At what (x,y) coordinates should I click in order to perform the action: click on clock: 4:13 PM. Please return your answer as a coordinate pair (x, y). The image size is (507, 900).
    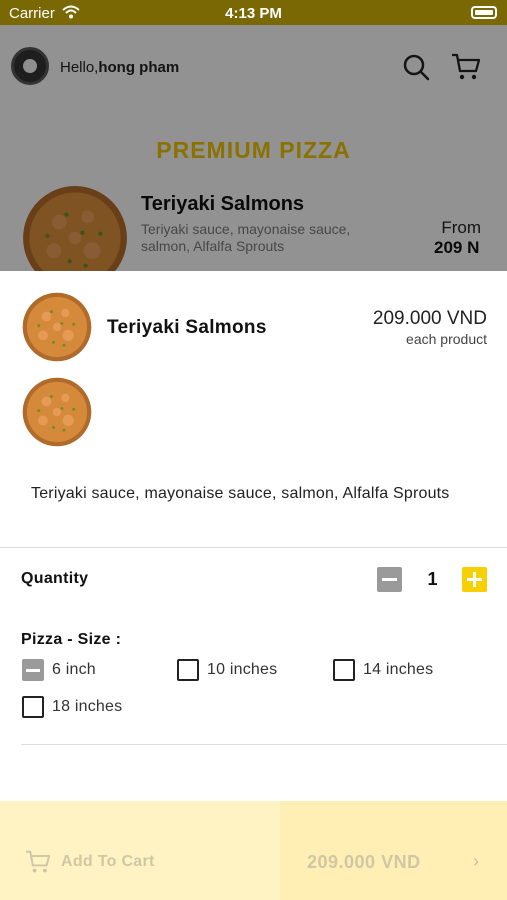
    Looking at the image, I should click on (253, 13).